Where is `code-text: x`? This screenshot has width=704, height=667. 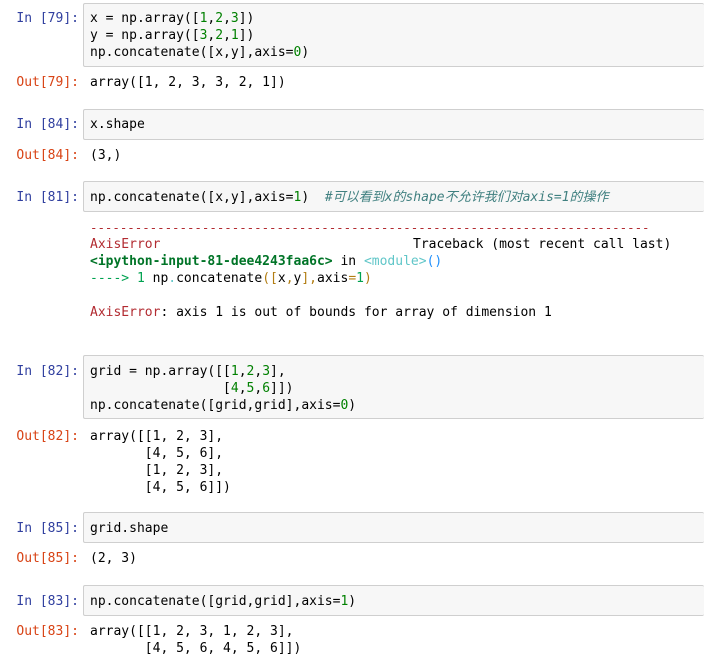 code-text: x is located at coordinates (281, 278).